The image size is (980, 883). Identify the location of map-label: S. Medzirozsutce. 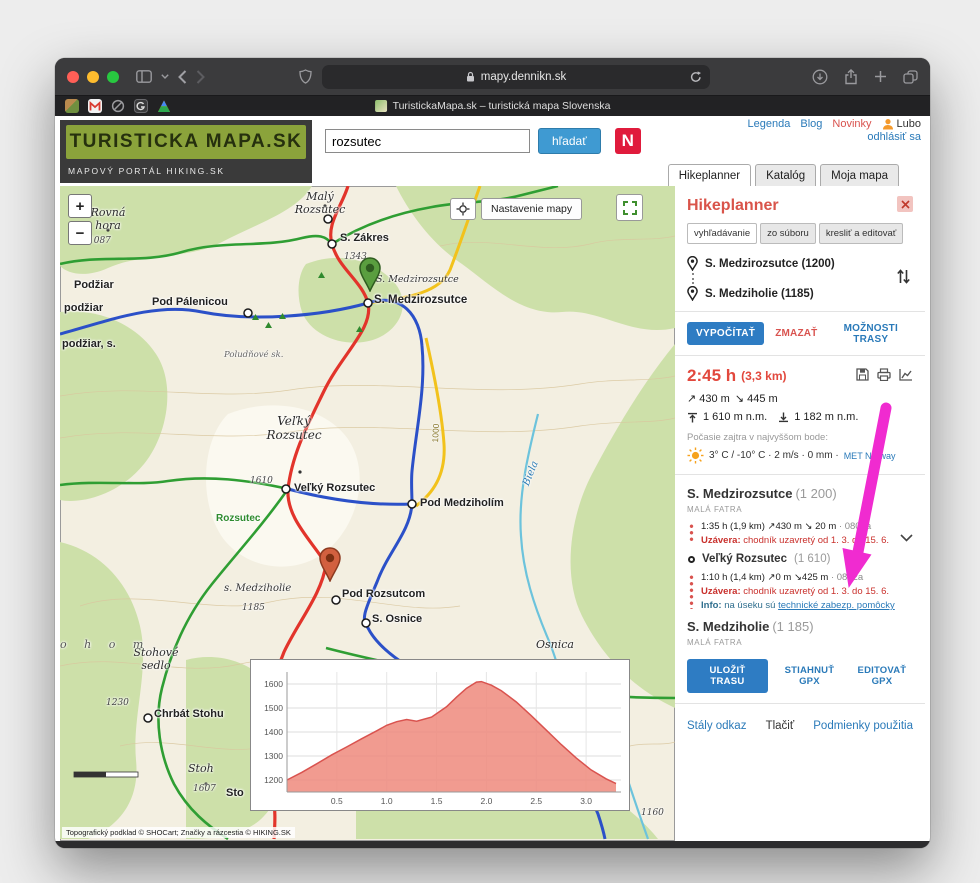
(421, 300).